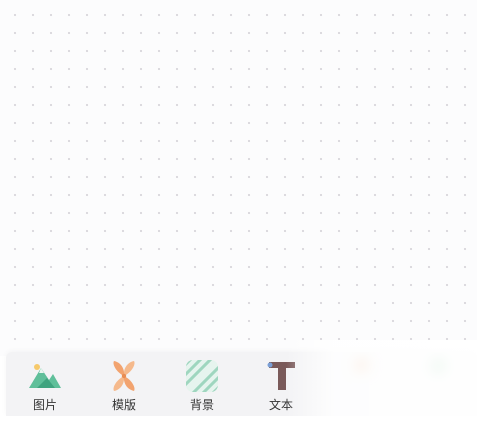  I want to click on tool-image-button: 图片, so click(45, 386).